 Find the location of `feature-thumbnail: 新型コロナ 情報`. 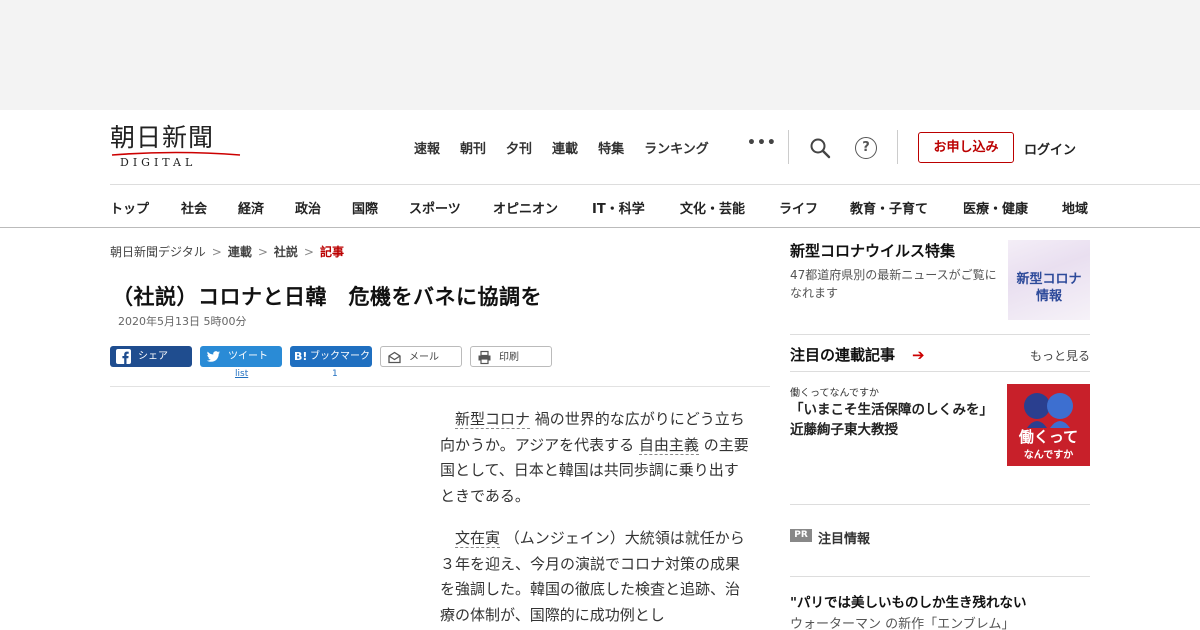

feature-thumbnail: 新型コロナ 情報 is located at coordinates (1049, 280).